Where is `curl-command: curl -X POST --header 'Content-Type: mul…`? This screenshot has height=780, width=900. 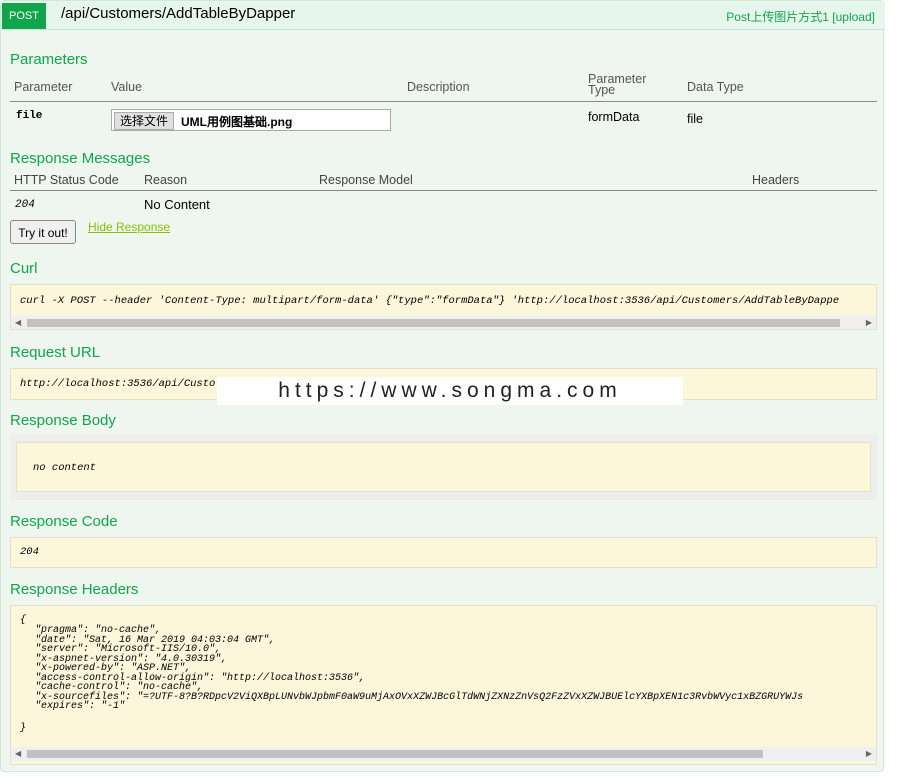 curl-command: curl -X POST --header 'Content-Type: mul… is located at coordinates (430, 301).